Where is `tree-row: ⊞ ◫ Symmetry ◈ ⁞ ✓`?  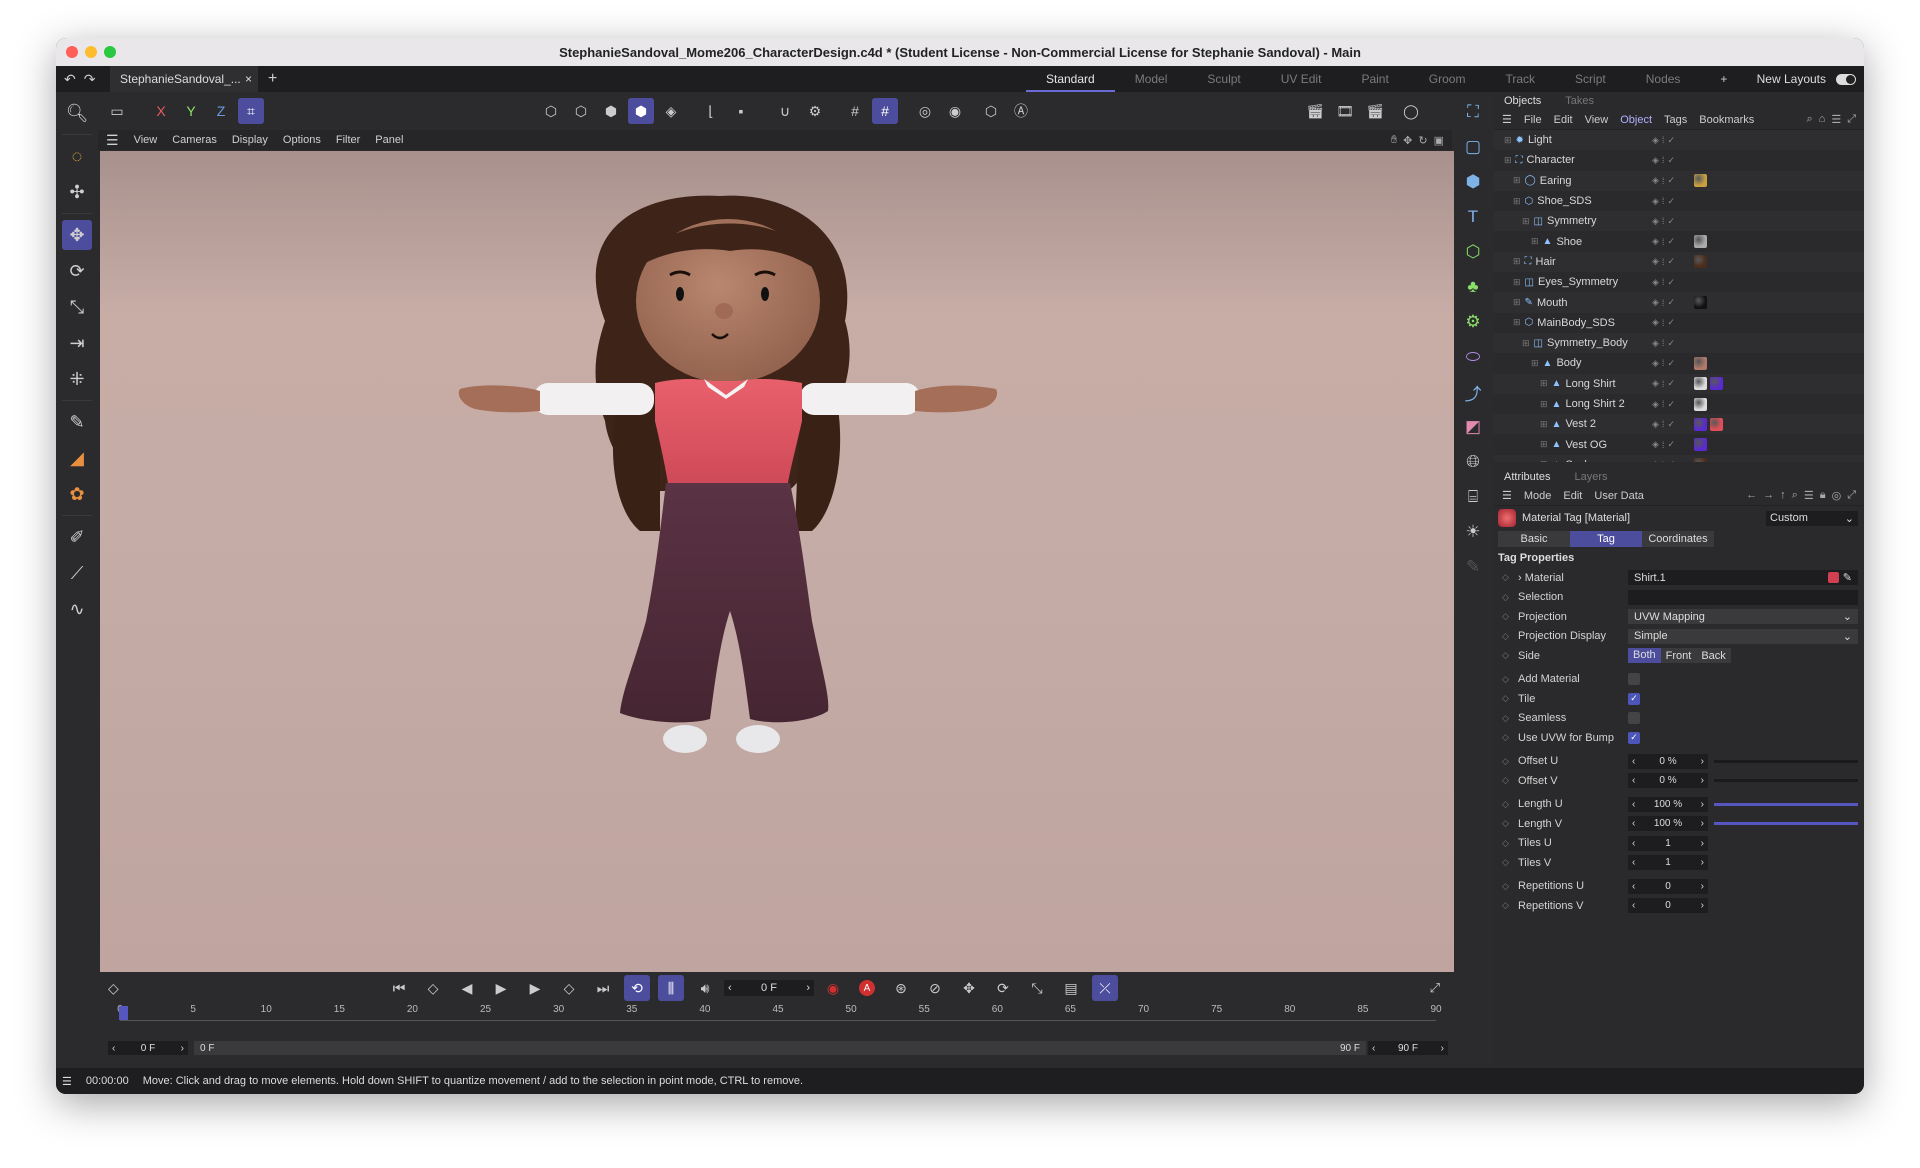 tree-row: ⊞ ◫ Symmetry ◈ ⁞ ✓ is located at coordinates (1679, 221).